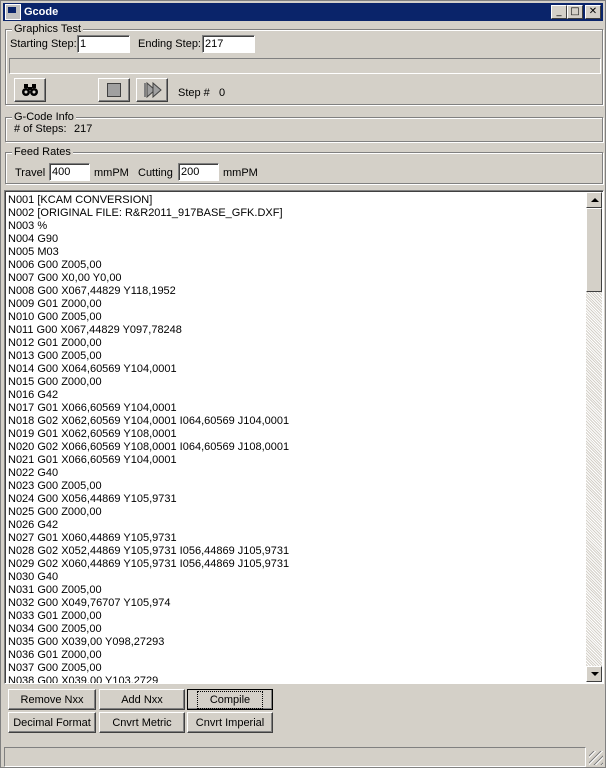 Image resolution: width=606 pixels, height=768 pixels. What do you see at coordinates (559, 12) in the screenshot?
I see `minimize-button: _` at bounding box center [559, 12].